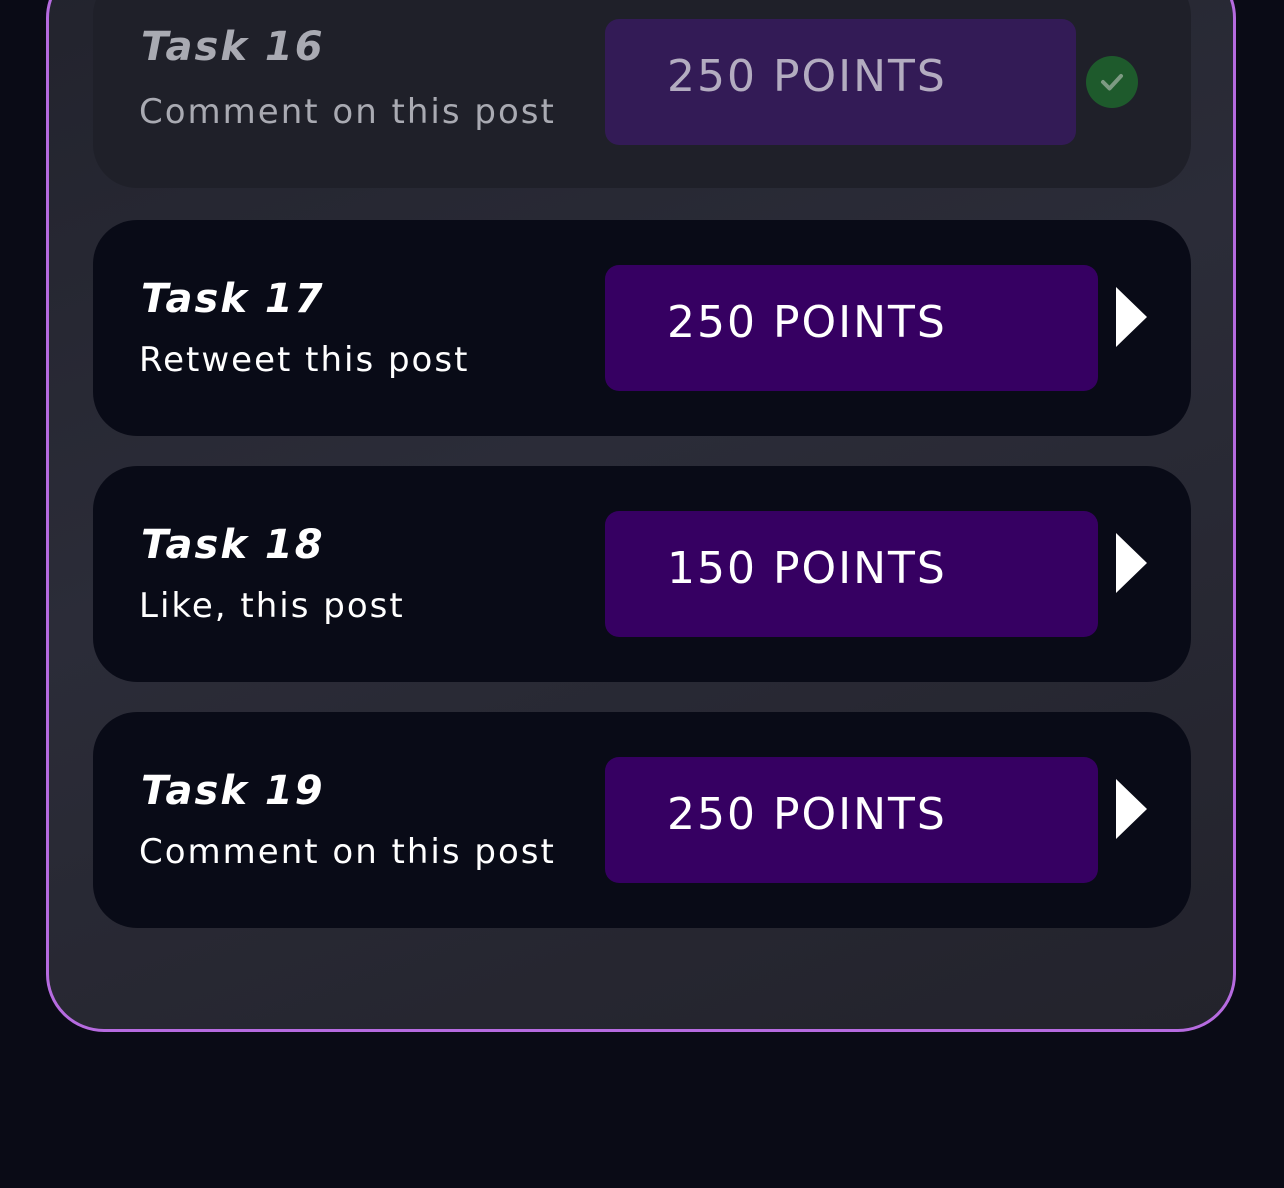  Describe the element at coordinates (233, 299) in the screenshot. I see `task-title: Task 17` at that location.